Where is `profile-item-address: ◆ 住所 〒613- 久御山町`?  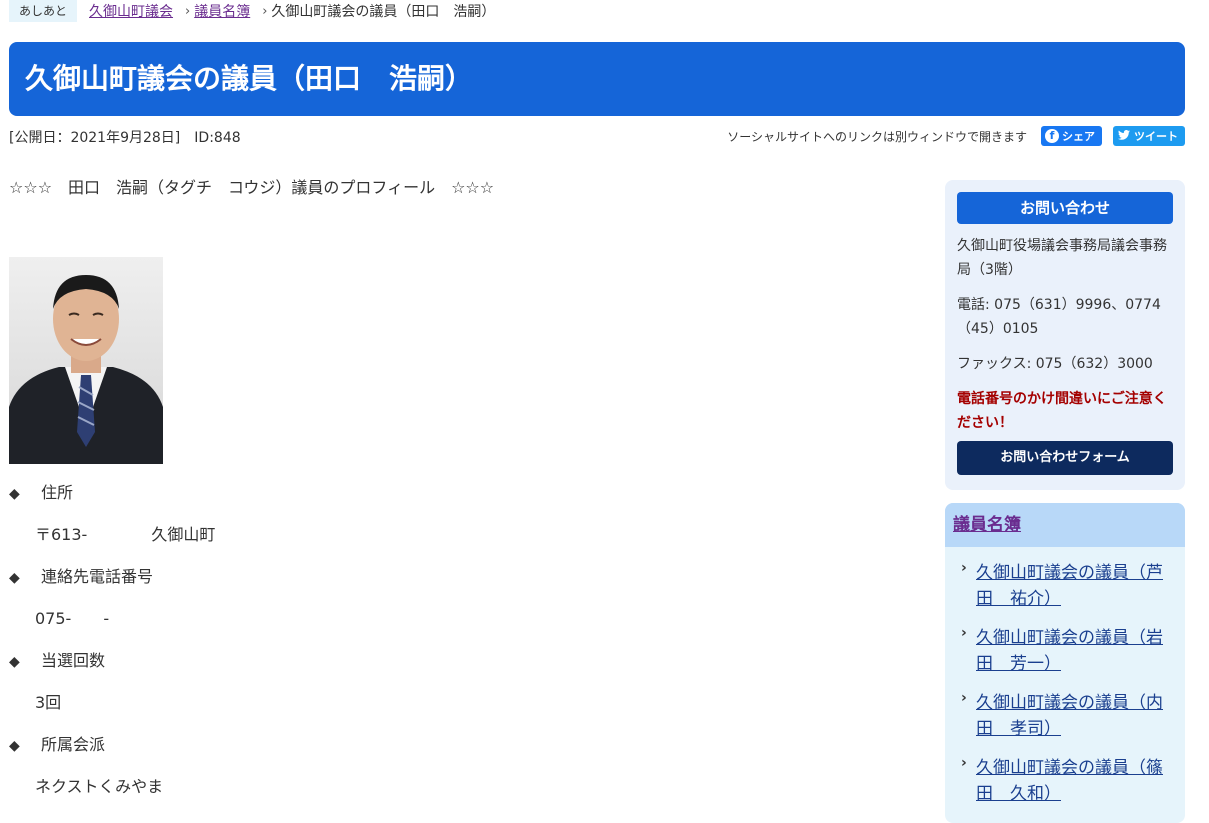
profile-item-address: ◆ 住所 〒613- 久御山町 is located at coordinates (309, 523).